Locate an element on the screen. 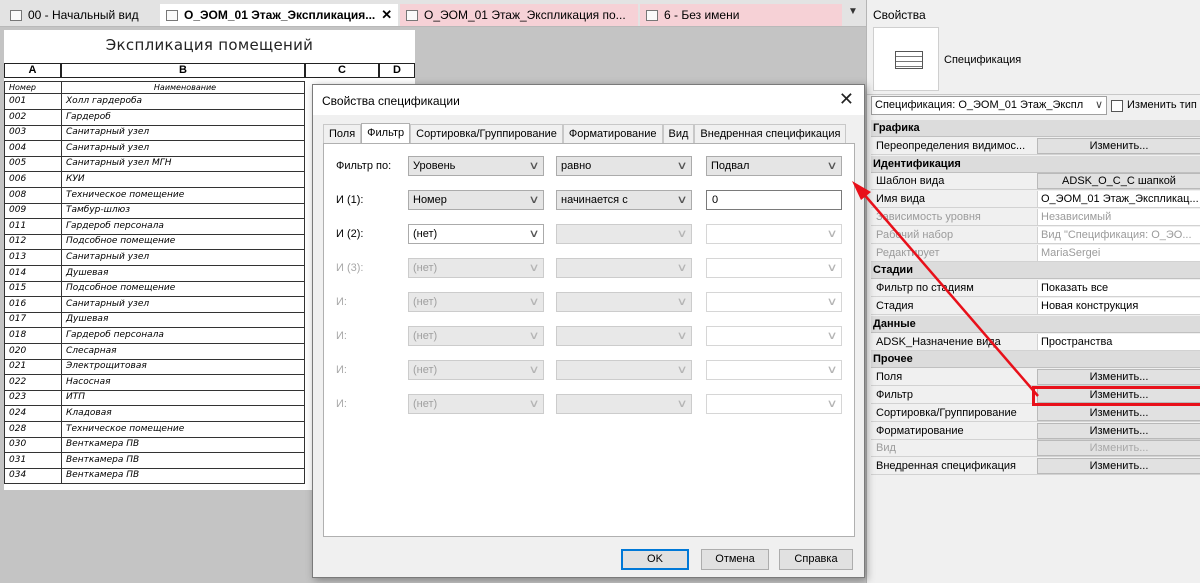 The image size is (1200, 583). room-number-cell: 012 is located at coordinates (32, 242).